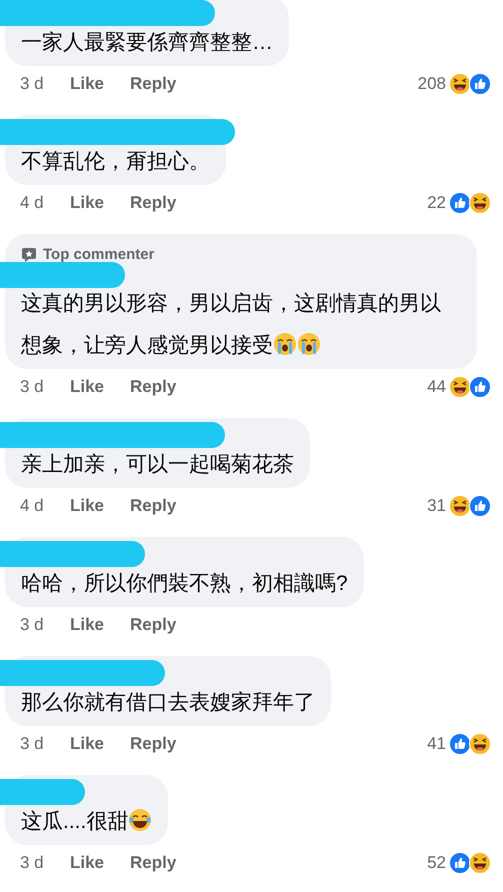  Describe the element at coordinates (98, 255) in the screenshot. I see `badge-label: Top commenter` at that location.